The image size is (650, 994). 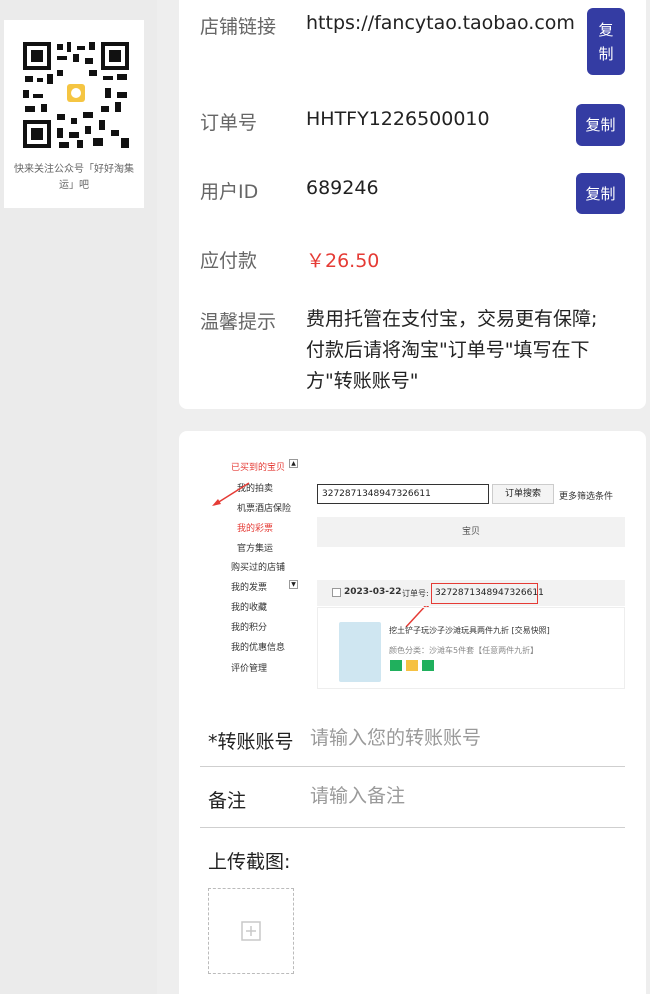 I want to click on example-product-image, so click(x=360, y=652).